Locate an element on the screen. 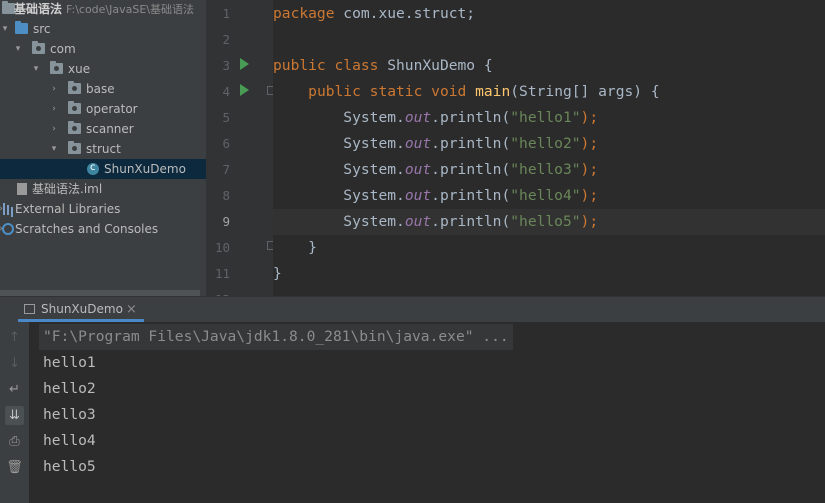 This screenshot has width=825, height=503. code-line: public class ShunXuDemo { is located at coordinates (383, 65).